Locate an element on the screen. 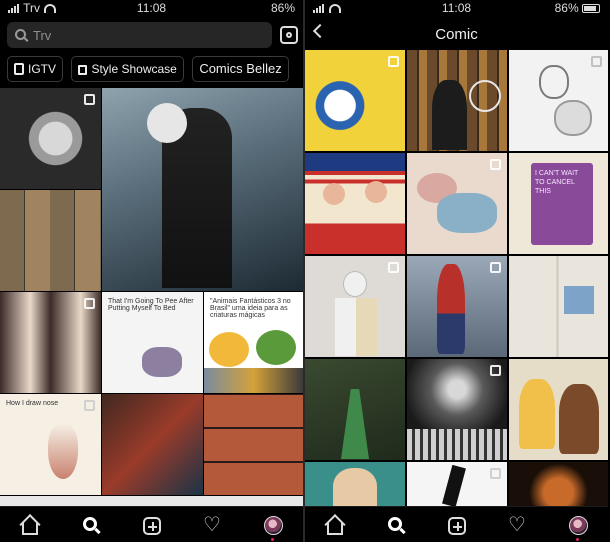  topic-chips: IGTV Style Showcase Comics Bellez is located at coordinates (155, 69).